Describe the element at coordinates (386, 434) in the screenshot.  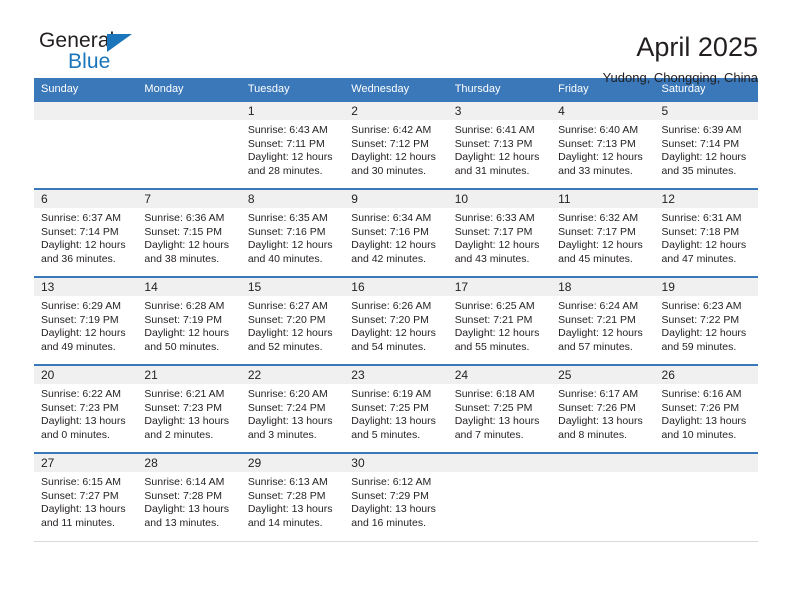
I see `daylight-duration-line2: and 5 minutes.` at that location.